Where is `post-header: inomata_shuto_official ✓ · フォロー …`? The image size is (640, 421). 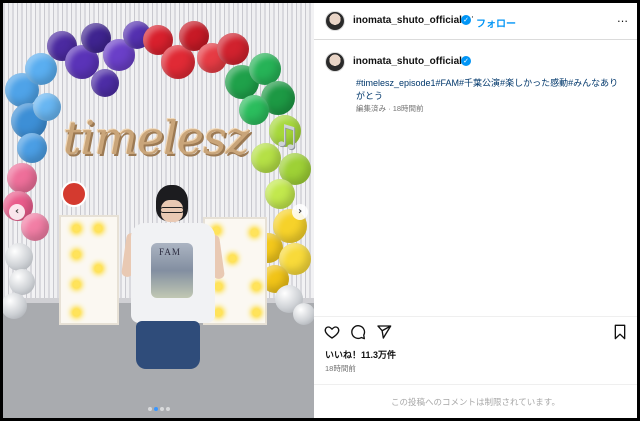 post-header: inomata_shuto_official ✓ · フォロー … is located at coordinates (475, 21).